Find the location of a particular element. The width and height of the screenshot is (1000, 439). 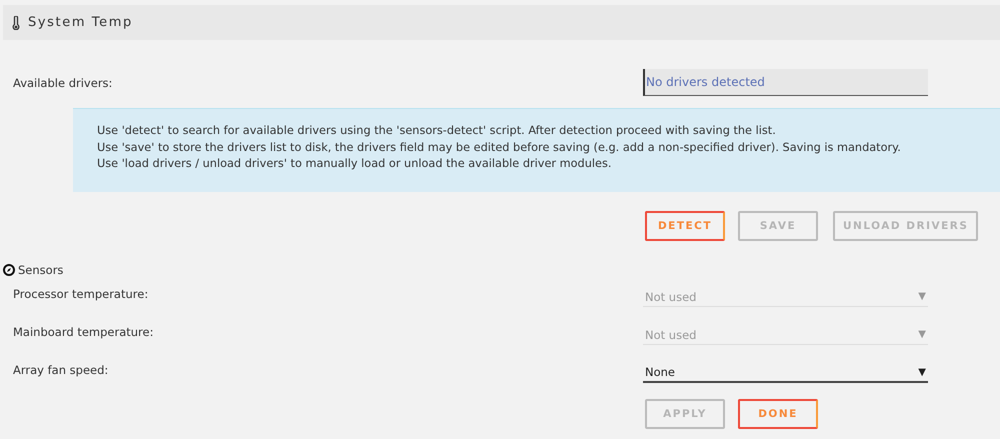

thermometer-icon is located at coordinates (16, 23).